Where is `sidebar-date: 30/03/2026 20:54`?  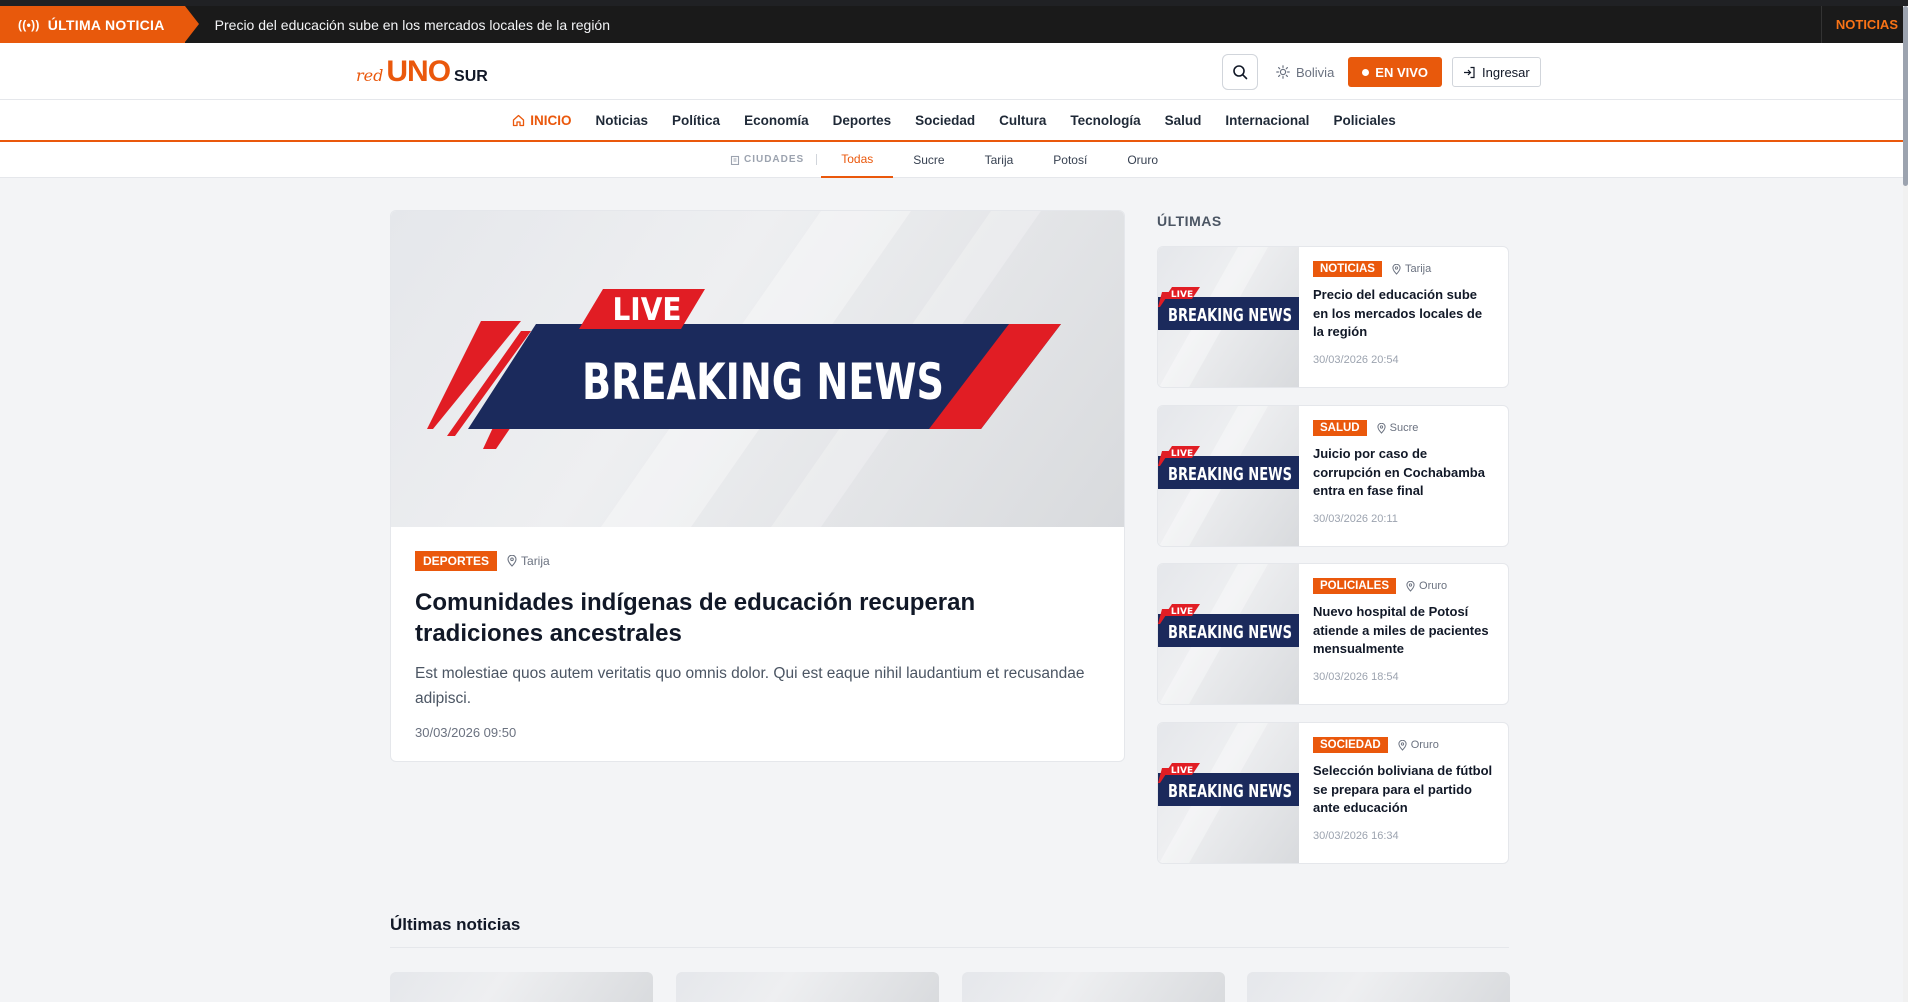 sidebar-date: 30/03/2026 20:54 is located at coordinates (1356, 359).